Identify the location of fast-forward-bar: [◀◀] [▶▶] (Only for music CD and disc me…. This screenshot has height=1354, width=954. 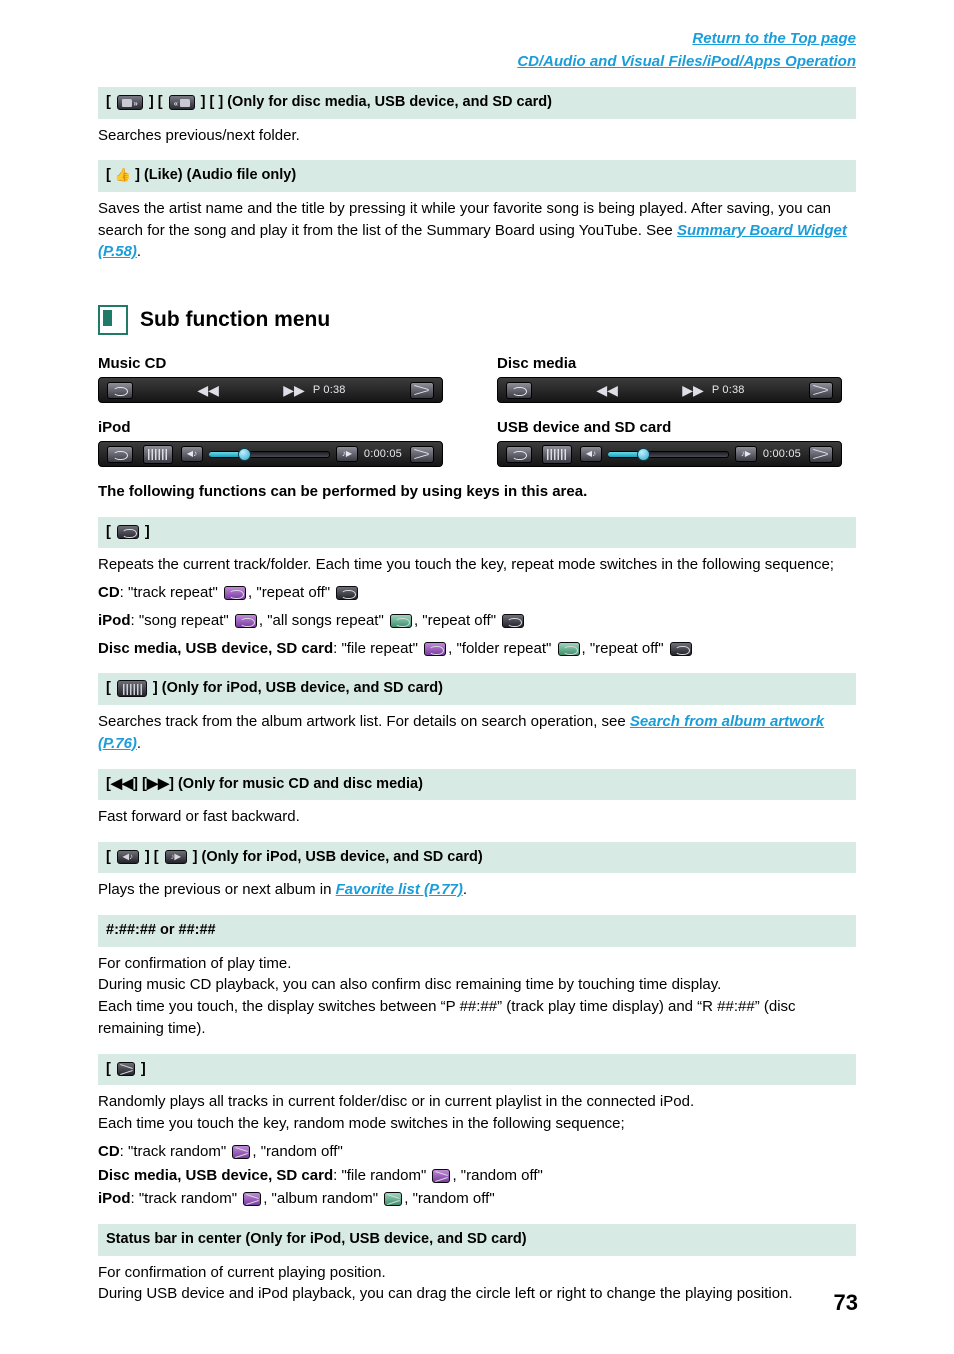
(477, 784).